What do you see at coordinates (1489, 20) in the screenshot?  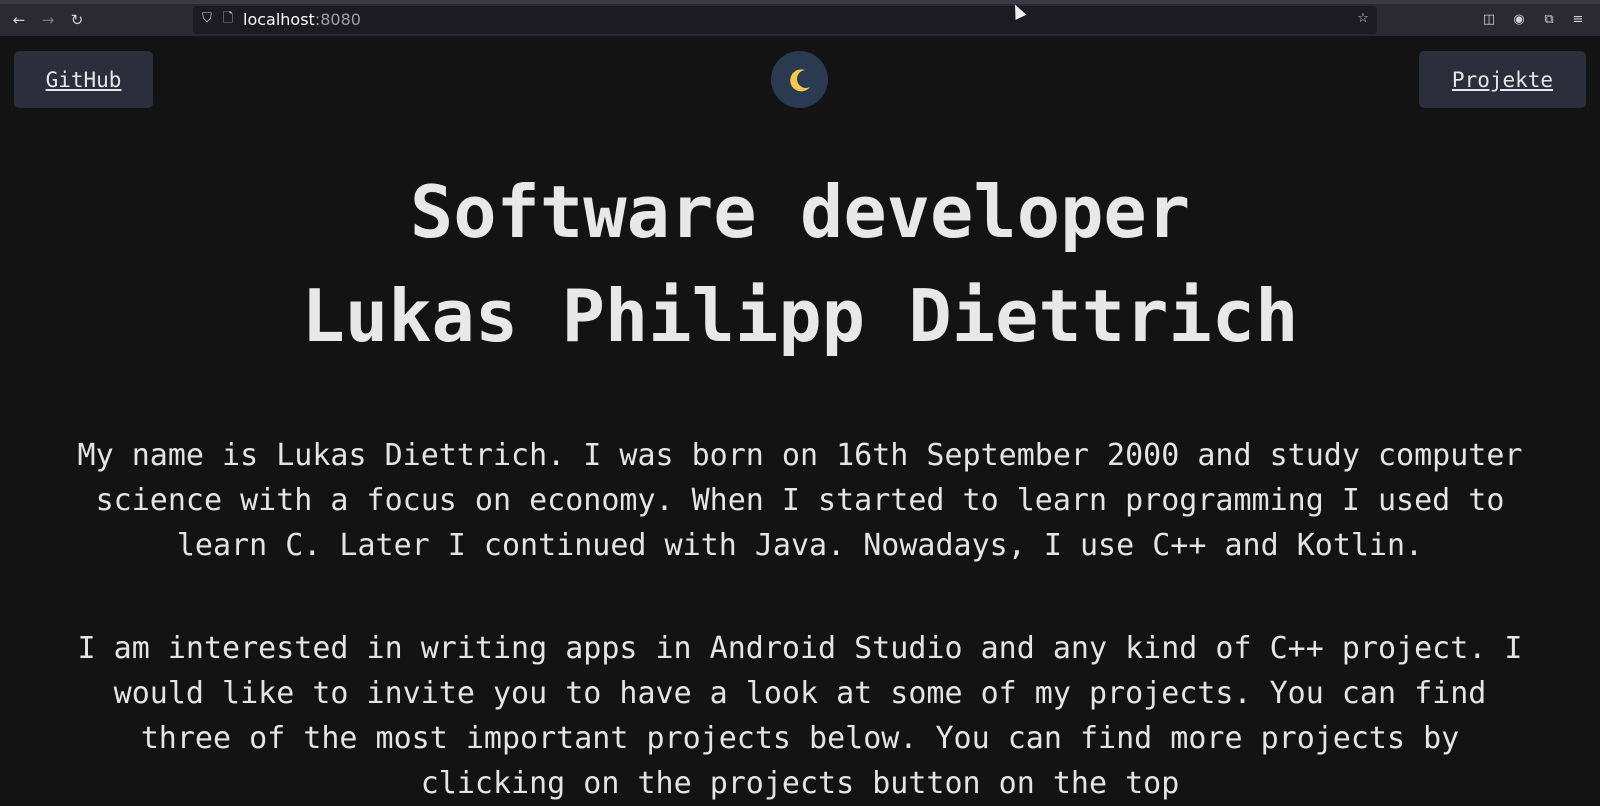 I see `pocket-icon: ◫` at bounding box center [1489, 20].